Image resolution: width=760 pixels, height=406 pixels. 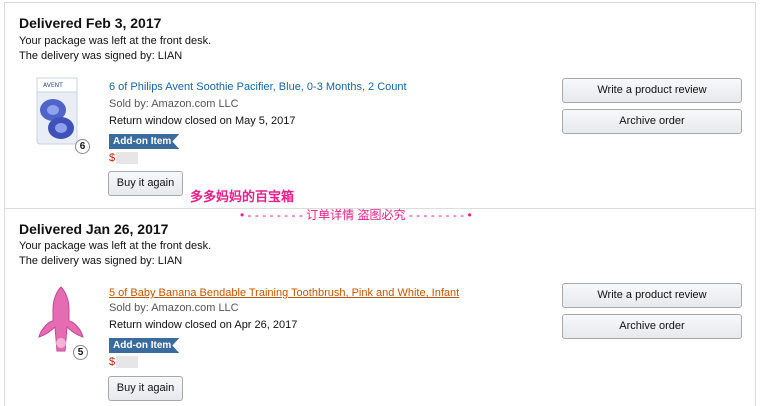 What do you see at coordinates (203, 325) in the screenshot?
I see `return-window: Return window closed on Apr 26, 2017` at bounding box center [203, 325].